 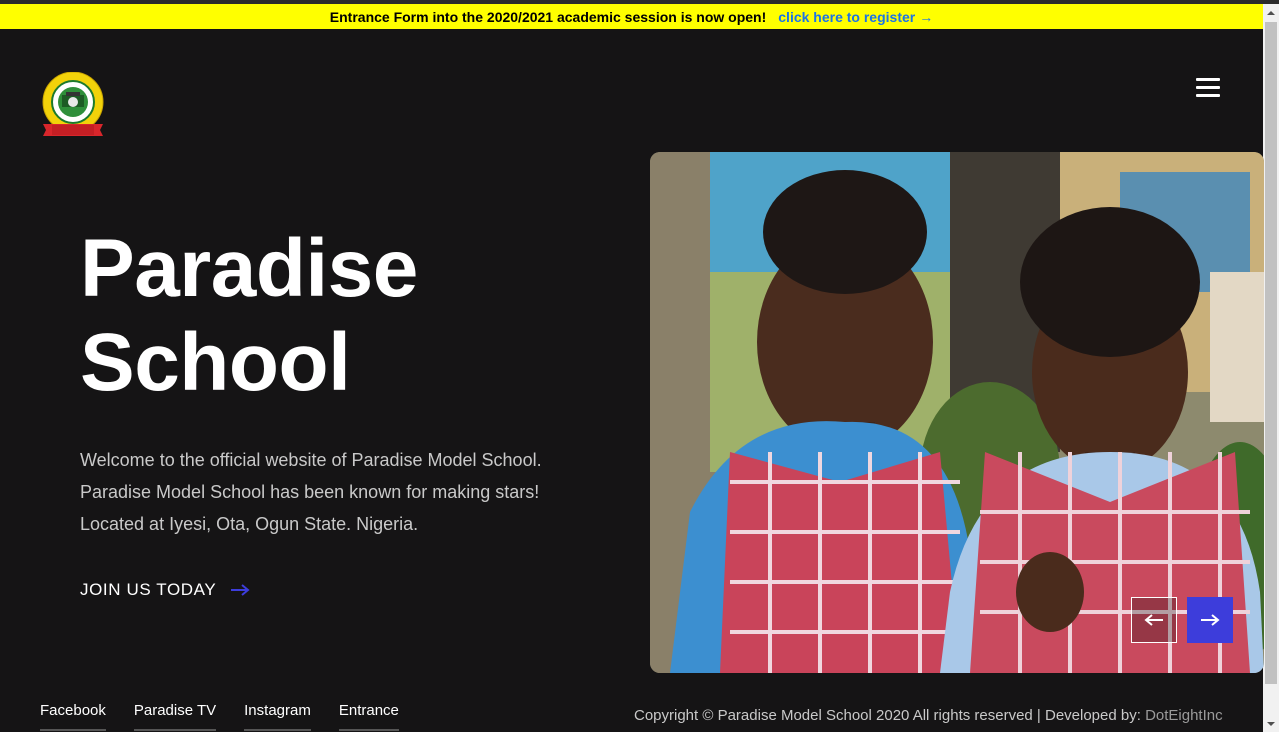 I want to click on instagram-link: Instagram, so click(x=277, y=716).